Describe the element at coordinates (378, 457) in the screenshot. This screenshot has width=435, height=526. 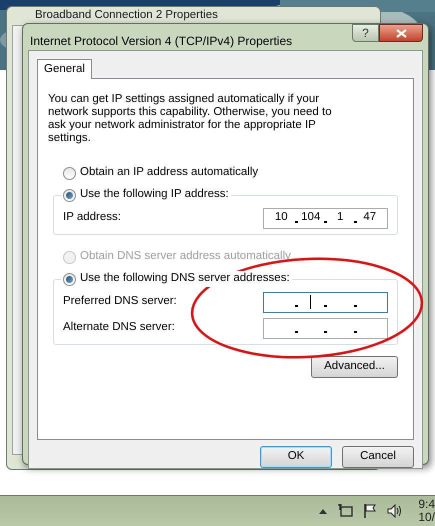
I see `cancel-button: Cancel` at that location.